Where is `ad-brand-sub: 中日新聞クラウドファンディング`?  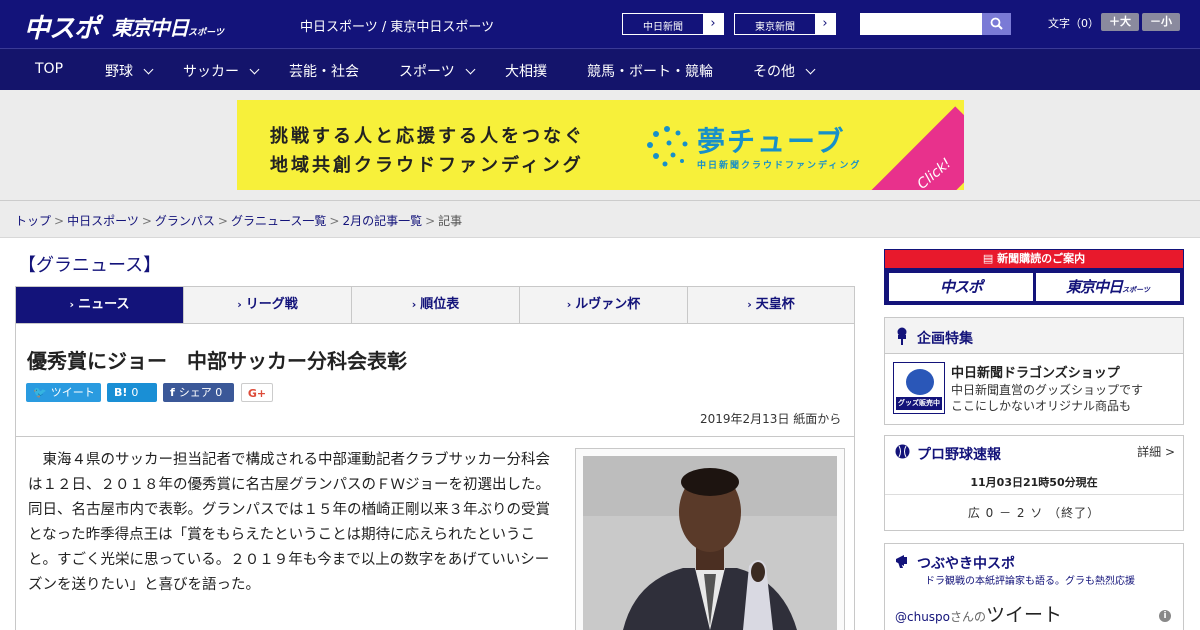 ad-brand-sub: 中日新聞クラウドファンディング is located at coordinates (779, 166).